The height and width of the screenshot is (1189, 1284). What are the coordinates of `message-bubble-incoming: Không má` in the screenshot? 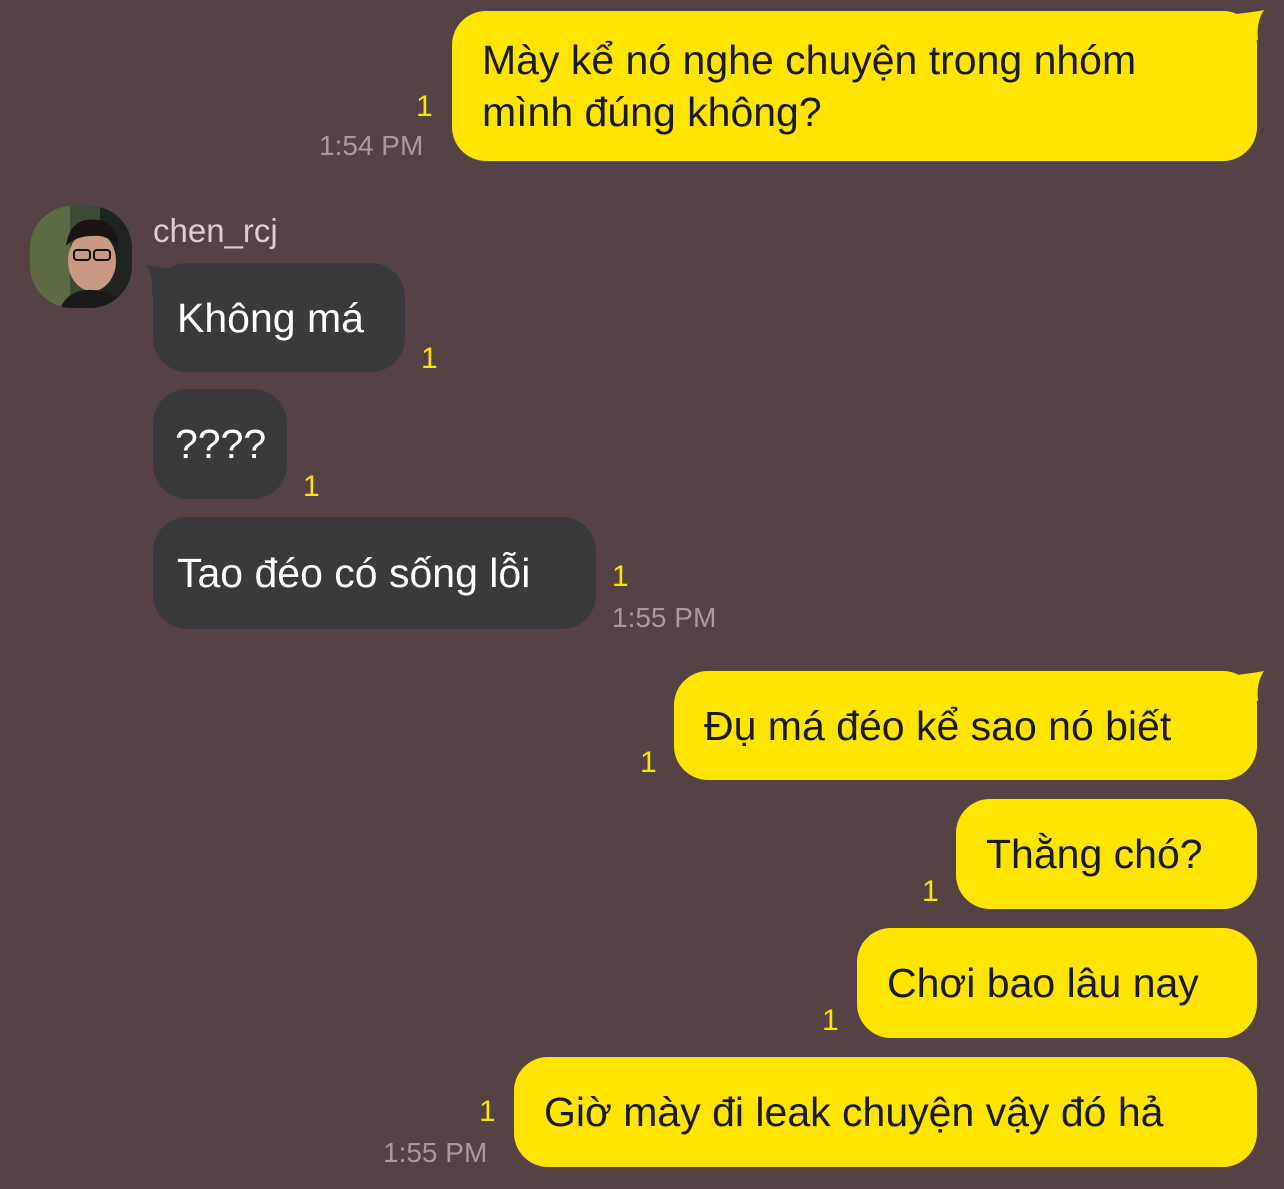 It's located at (279, 317).